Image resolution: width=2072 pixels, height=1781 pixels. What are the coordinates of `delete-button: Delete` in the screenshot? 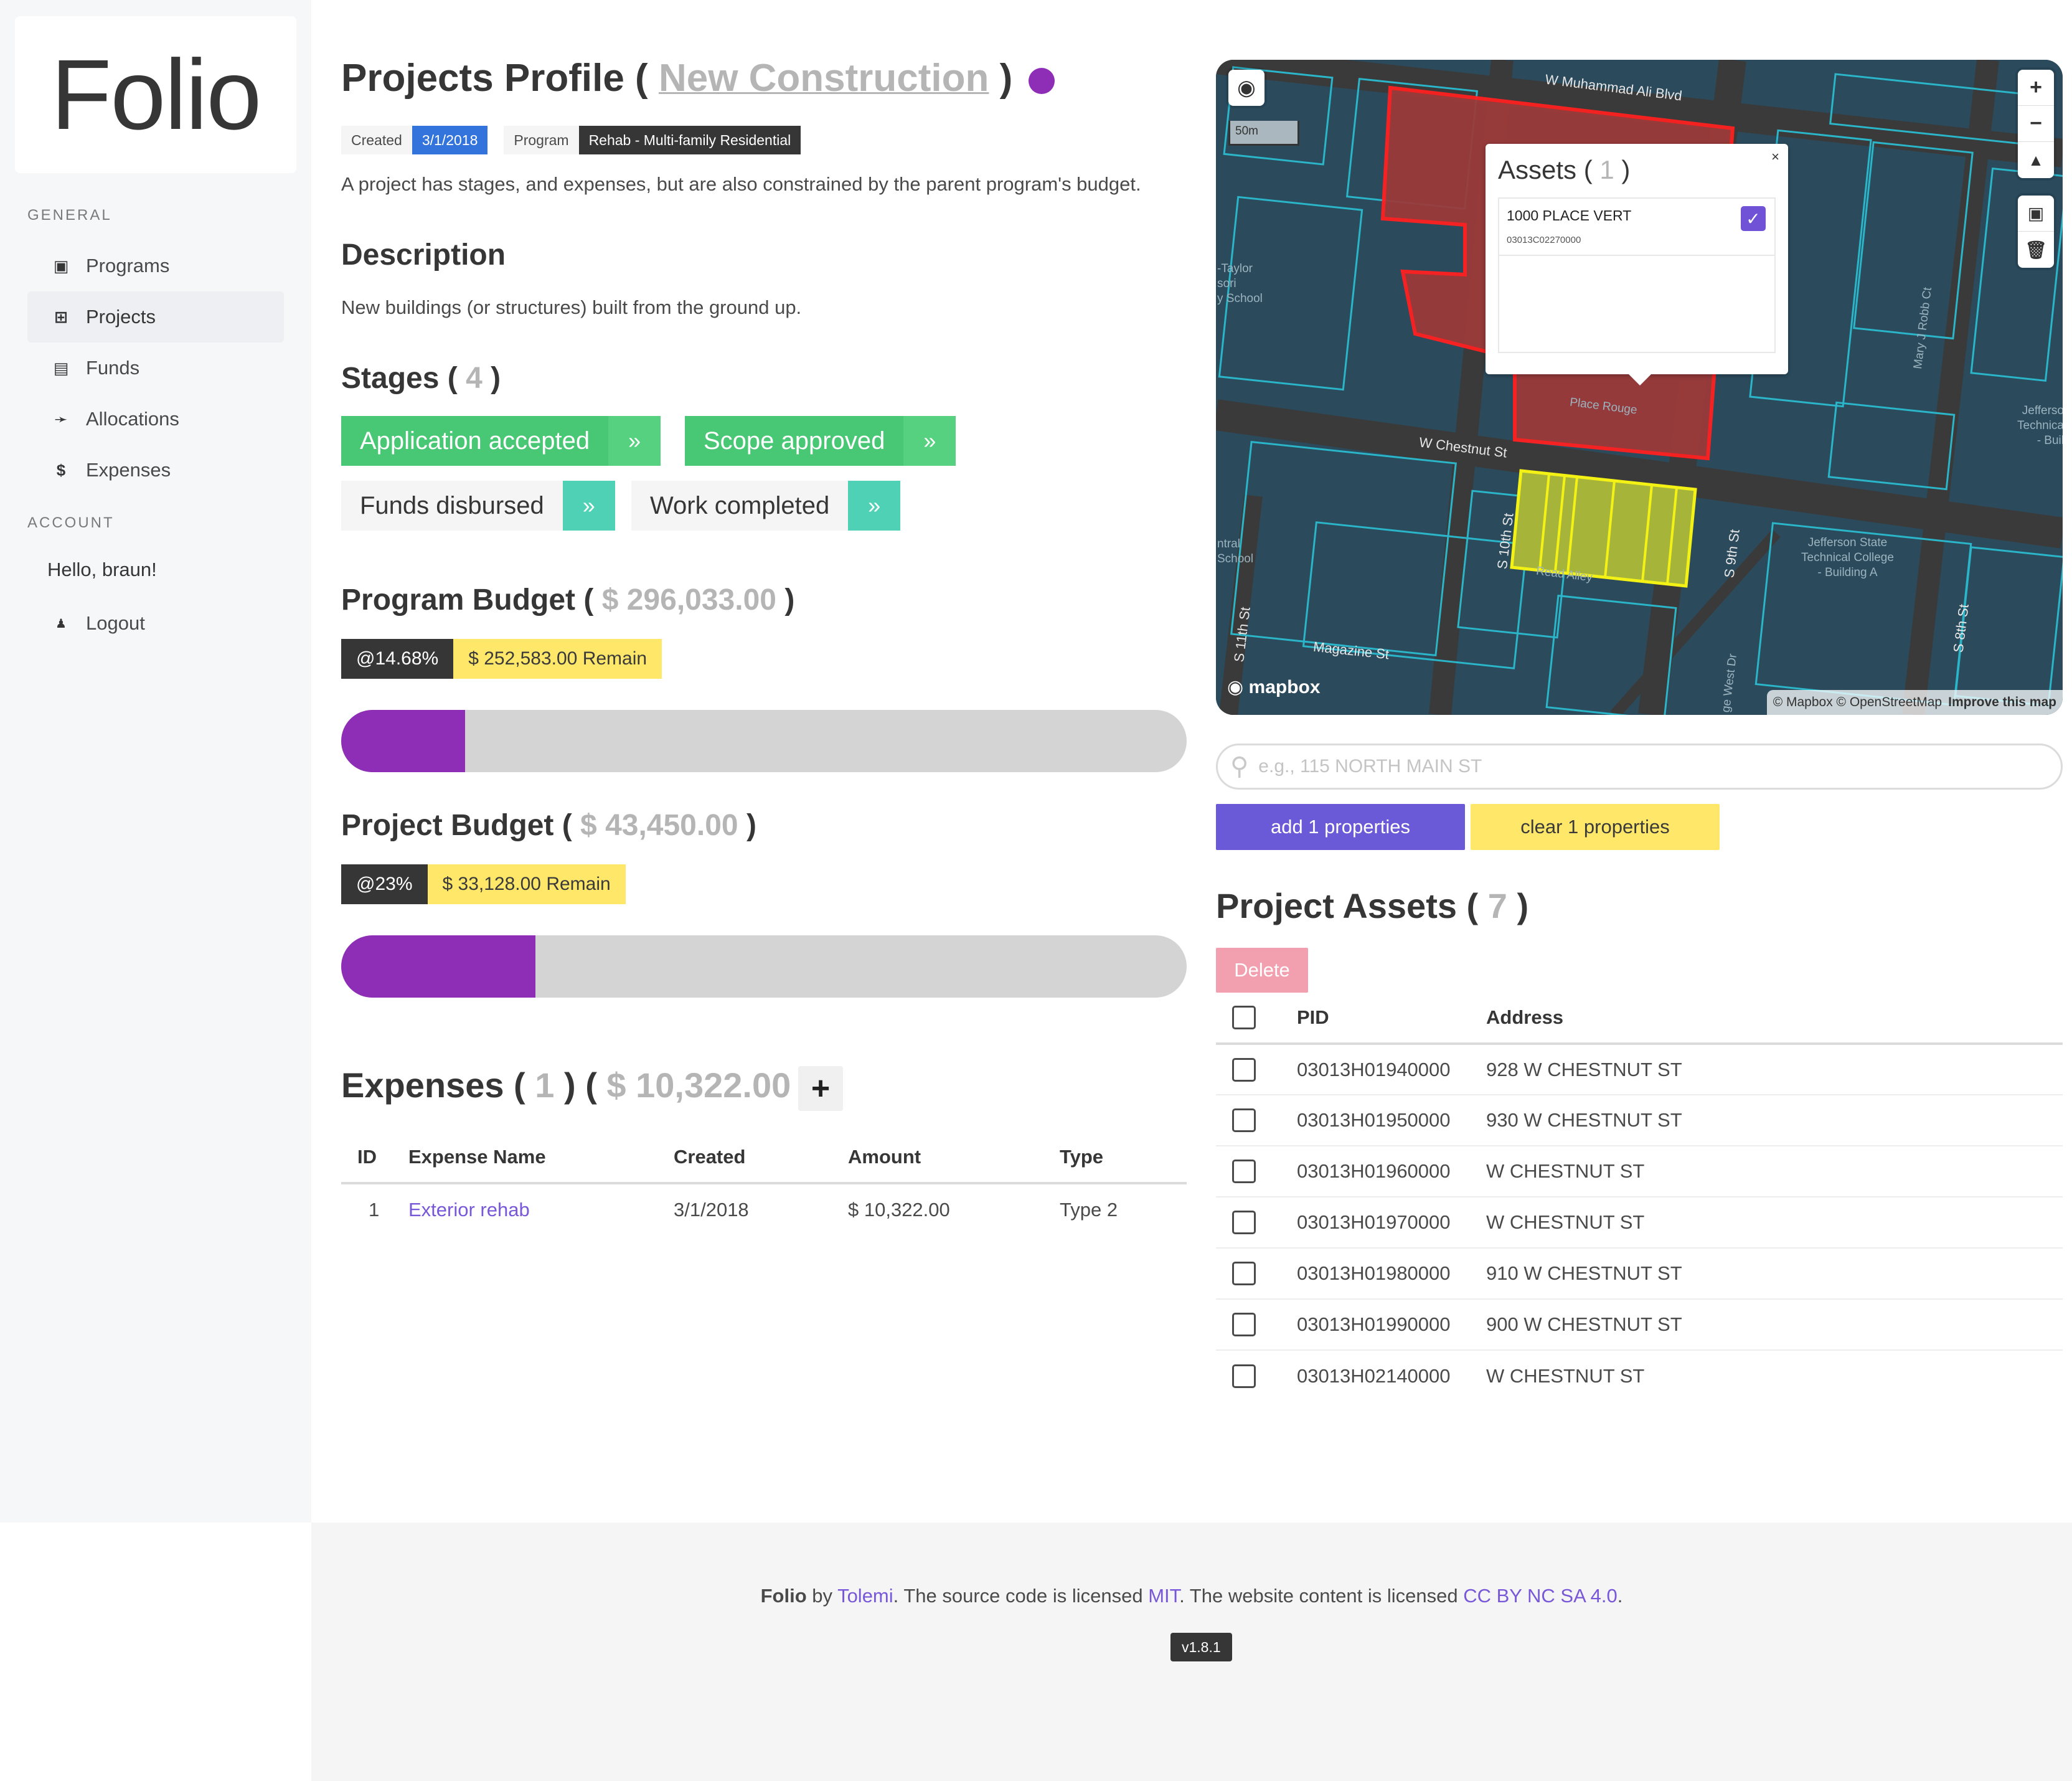 It's located at (1262, 970).